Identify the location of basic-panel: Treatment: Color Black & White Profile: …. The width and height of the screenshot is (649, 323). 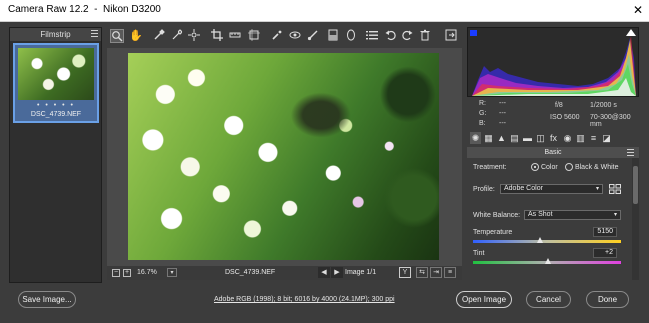
(549, 219).